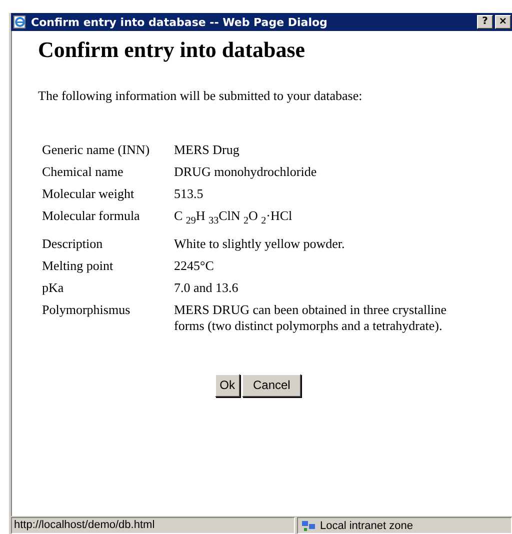  Describe the element at coordinates (153, 525) in the screenshot. I see `status-url: http://localhost/demo/db.html` at that location.